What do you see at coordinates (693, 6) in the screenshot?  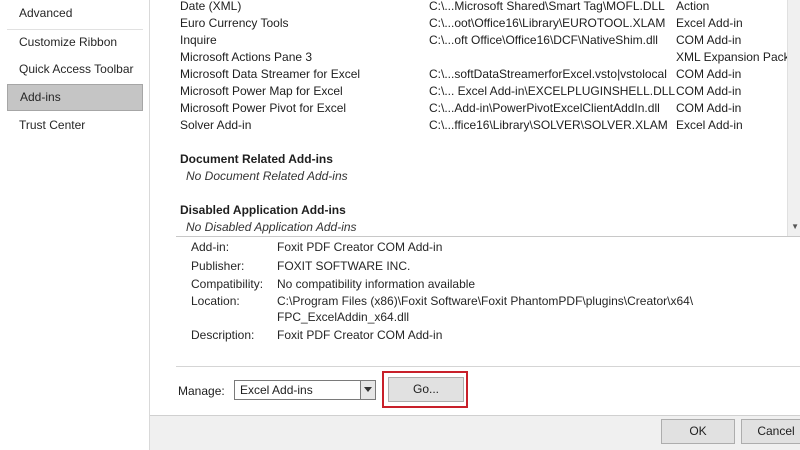 I see `addin-type: Action` at bounding box center [693, 6].